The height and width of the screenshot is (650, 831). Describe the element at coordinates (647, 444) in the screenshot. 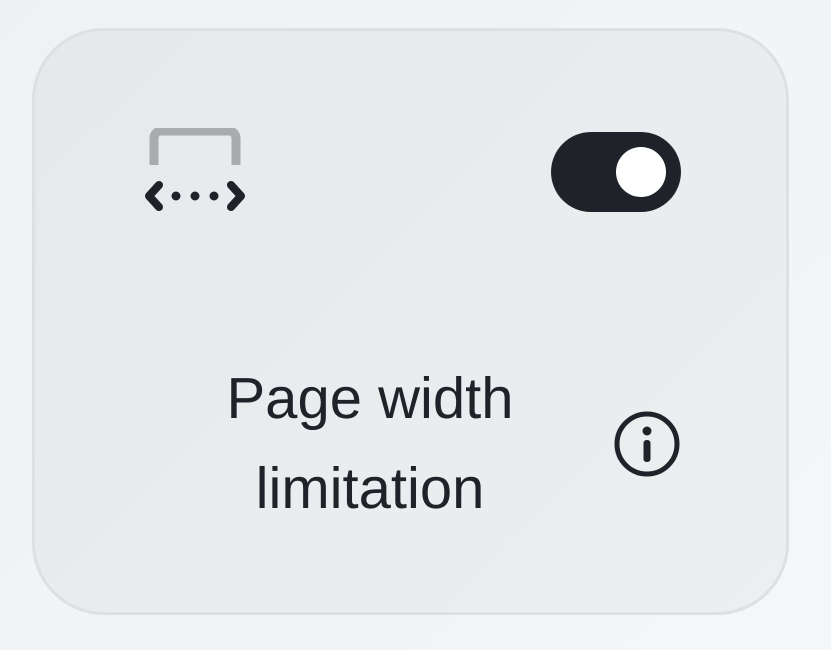

I see `info-icon` at that location.